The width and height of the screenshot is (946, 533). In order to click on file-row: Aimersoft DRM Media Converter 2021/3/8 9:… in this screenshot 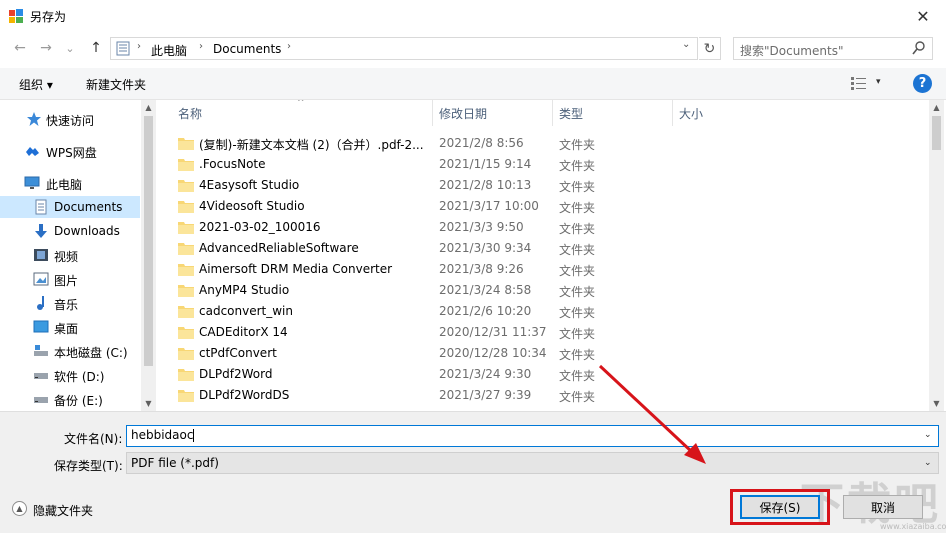, I will do `click(437, 269)`.